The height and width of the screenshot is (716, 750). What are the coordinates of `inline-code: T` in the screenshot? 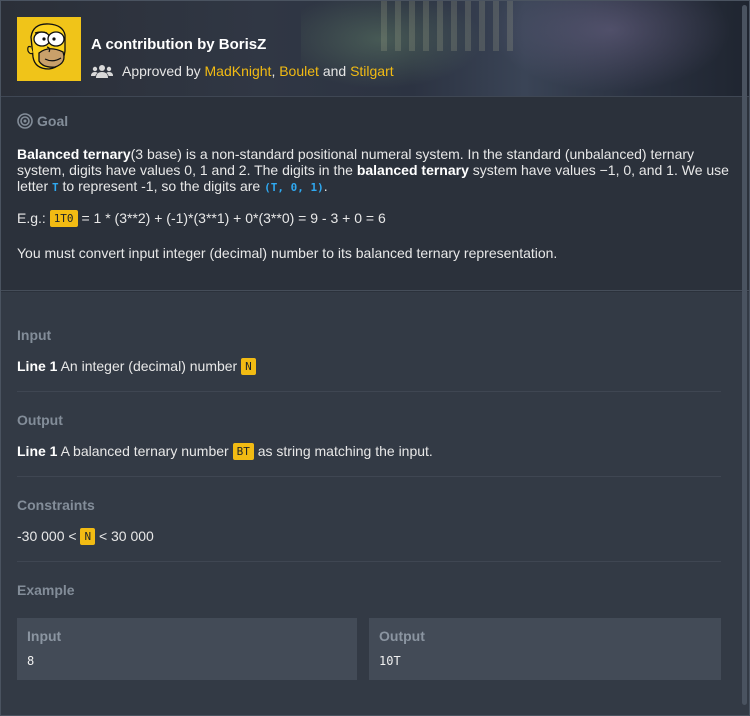 It's located at (55, 187).